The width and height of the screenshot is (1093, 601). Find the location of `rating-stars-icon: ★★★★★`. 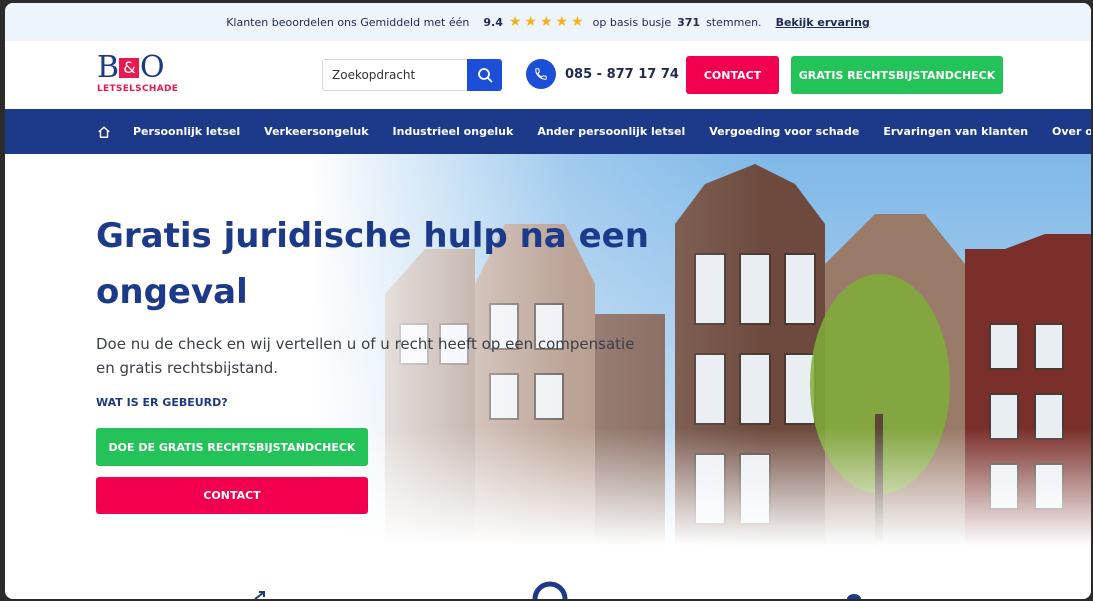

rating-stars-icon: ★★★★★ is located at coordinates (547, 22).